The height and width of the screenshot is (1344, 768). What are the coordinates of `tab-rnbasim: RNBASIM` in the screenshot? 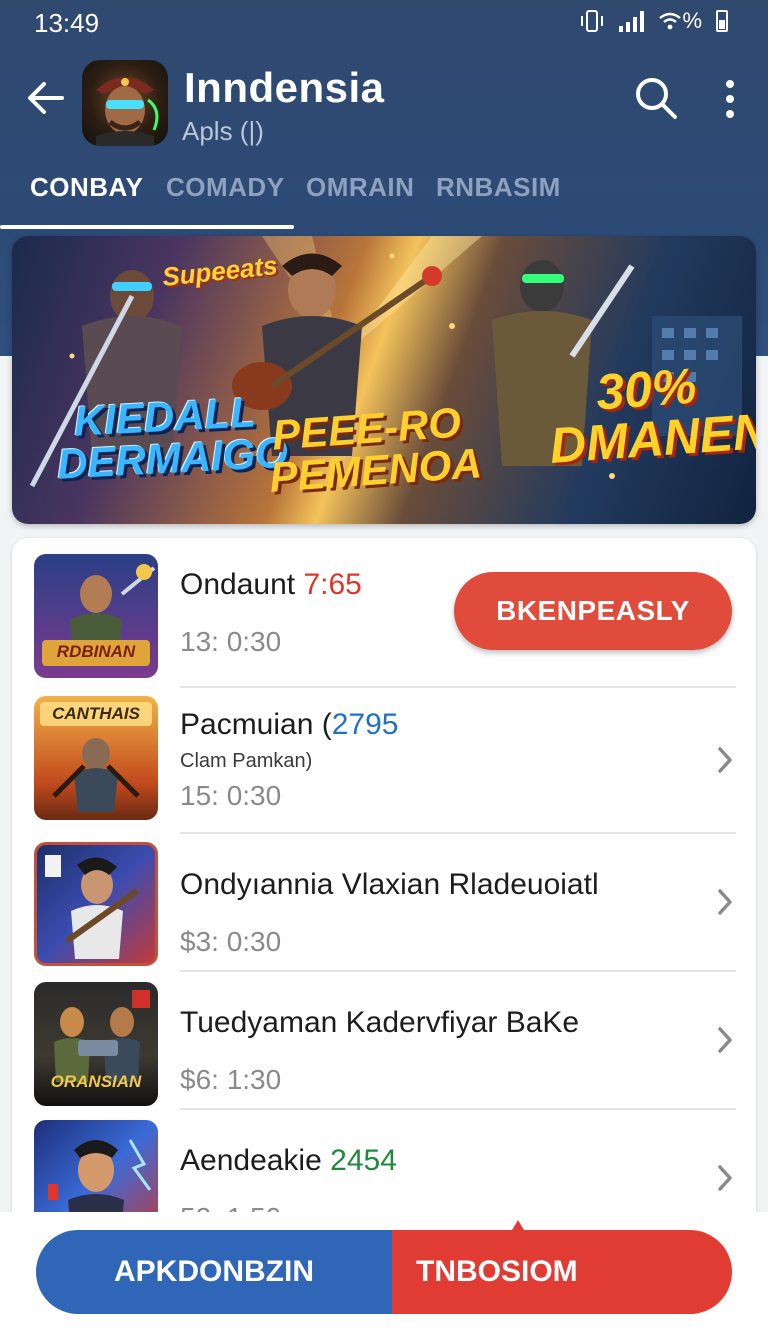 It's located at (498, 187).